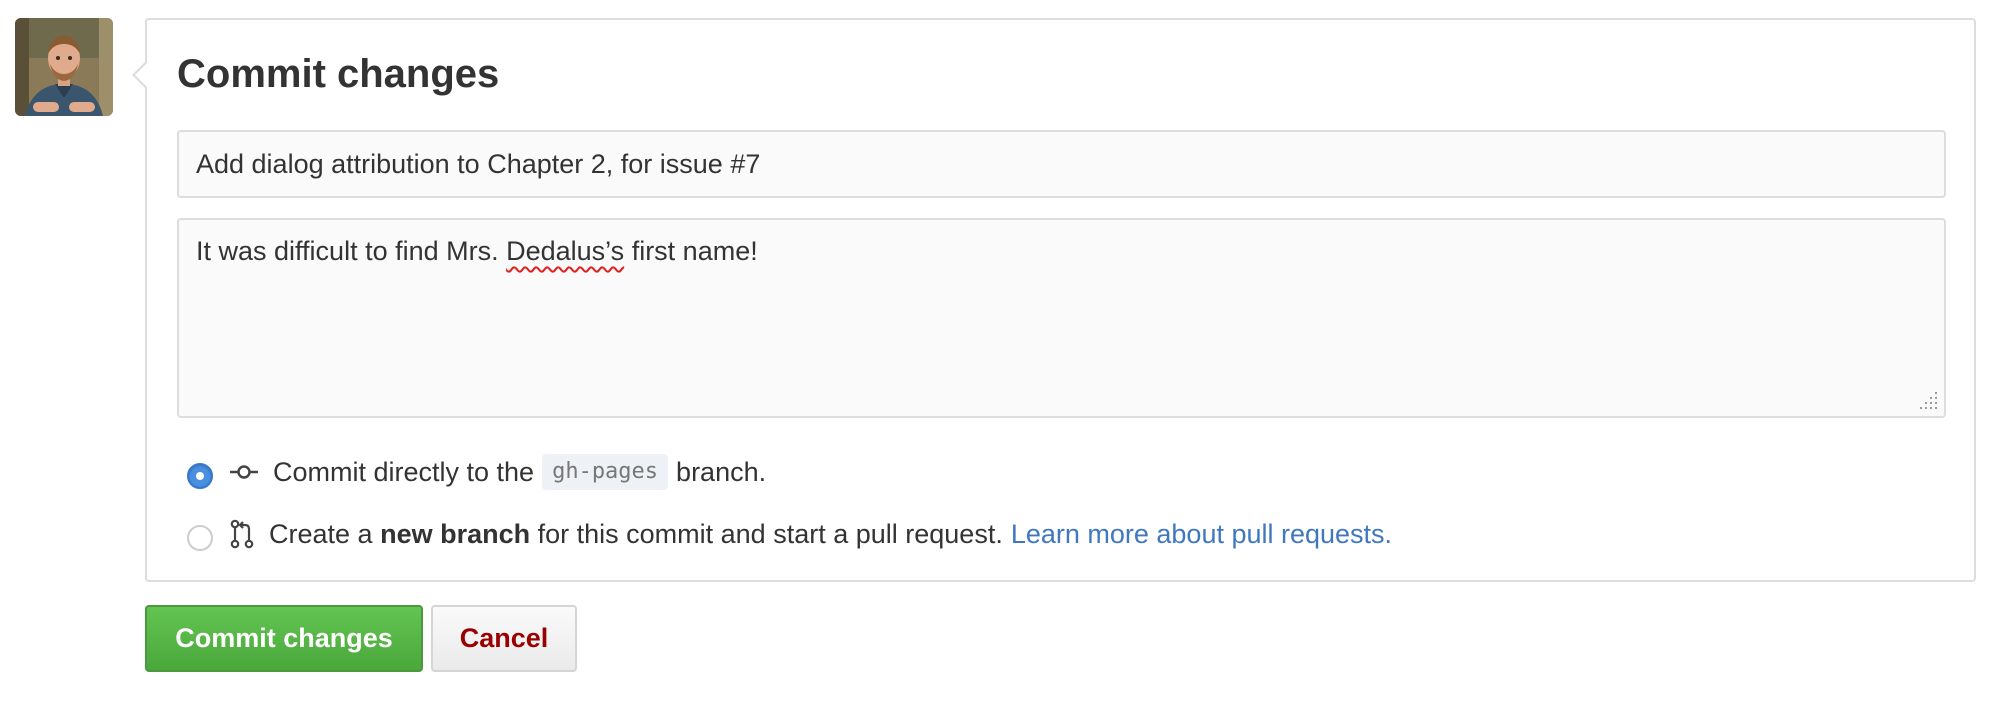  I want to click on description-text-start: It was difficult to find Mrs., so click(351, 251).